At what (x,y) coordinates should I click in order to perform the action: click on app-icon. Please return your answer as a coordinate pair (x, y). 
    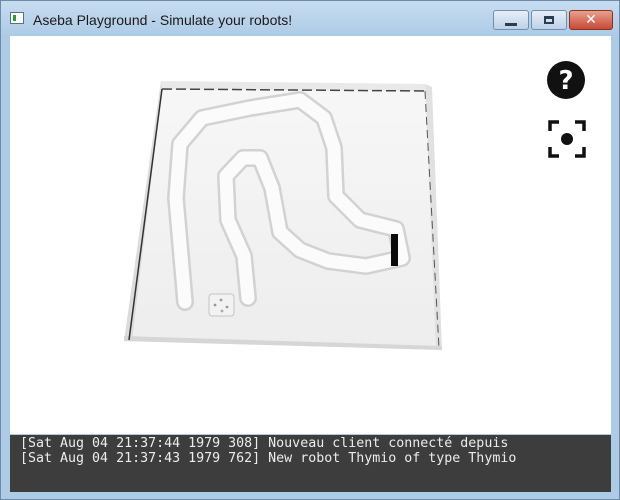
    Looking at the image, I should click on (17, 18).